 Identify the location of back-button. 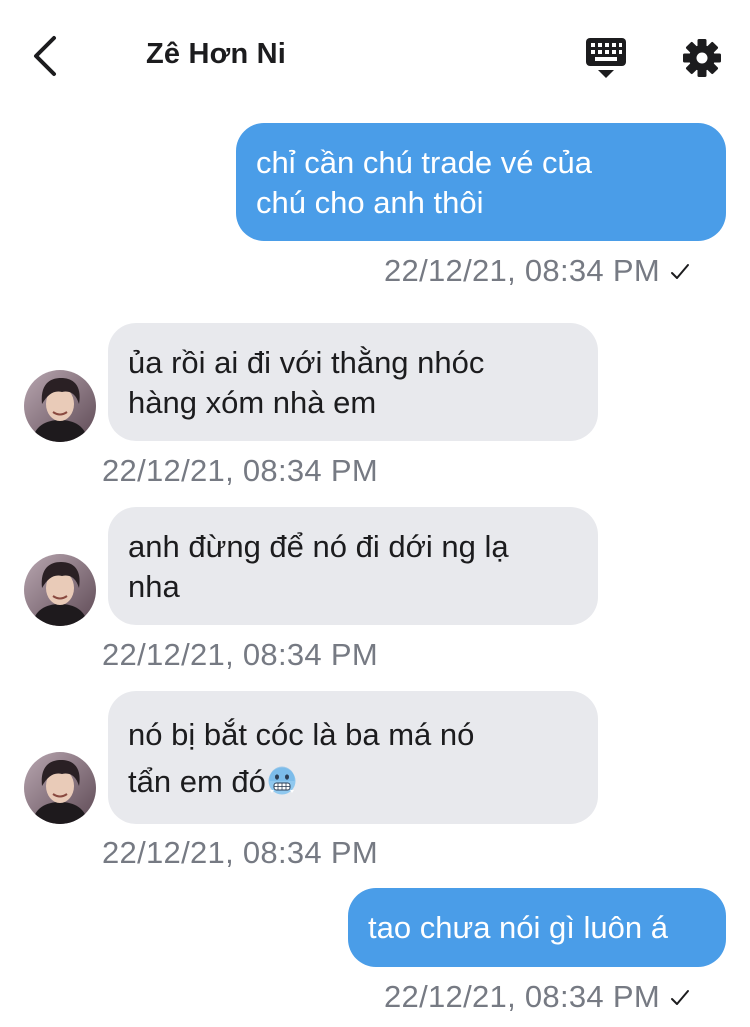
(48, 56).